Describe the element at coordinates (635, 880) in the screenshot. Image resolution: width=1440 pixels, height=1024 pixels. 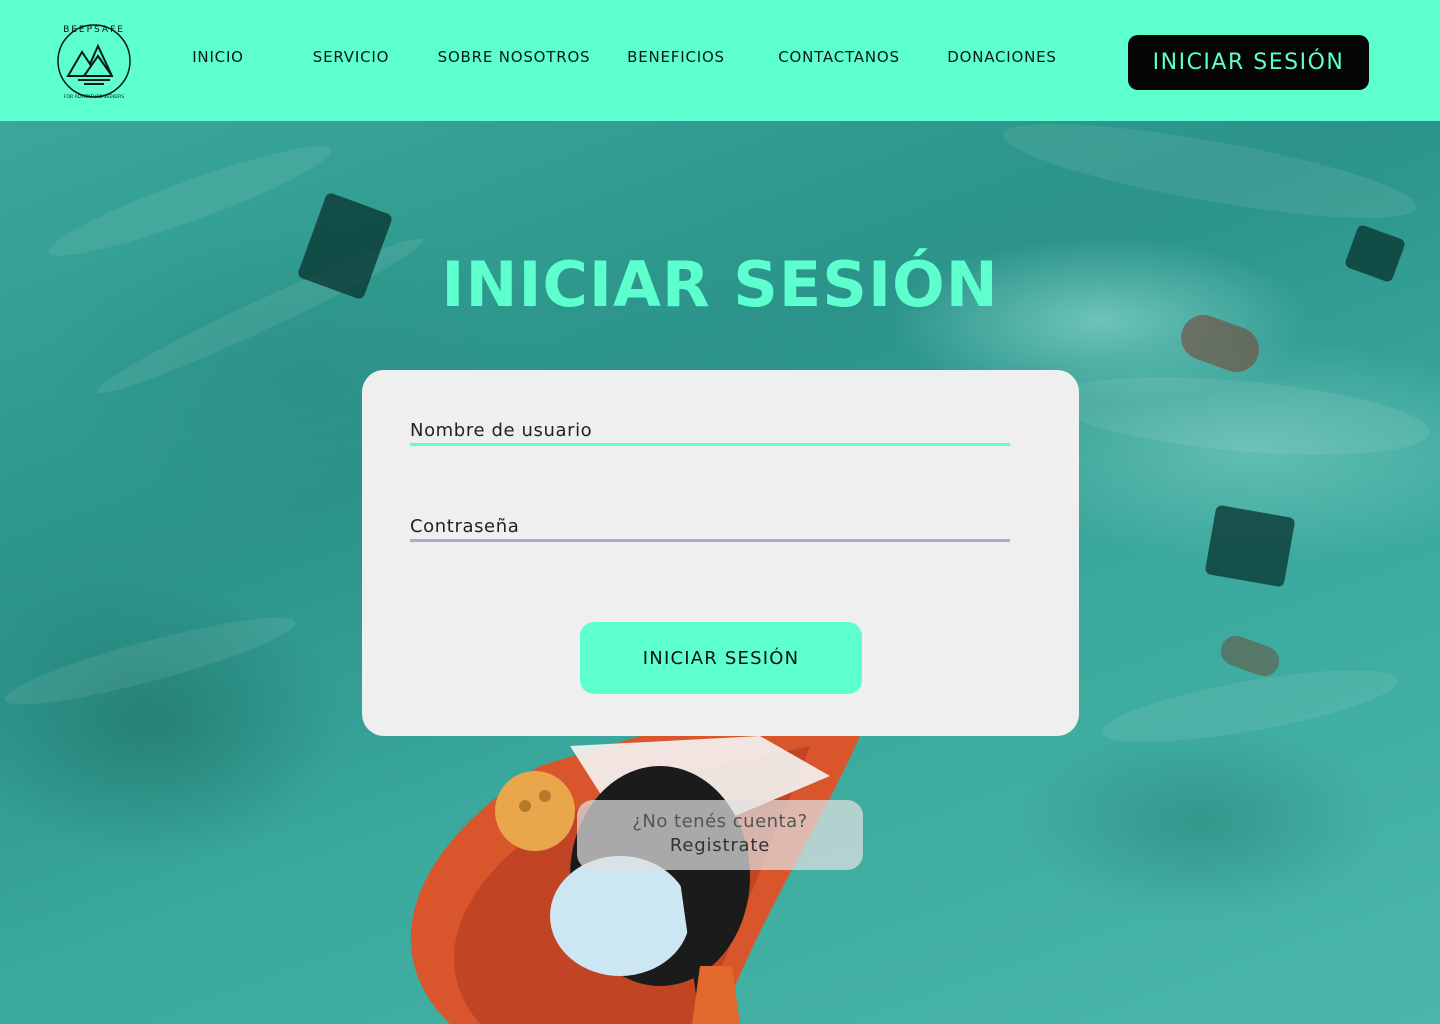
I see `kayaker-image` at that location.